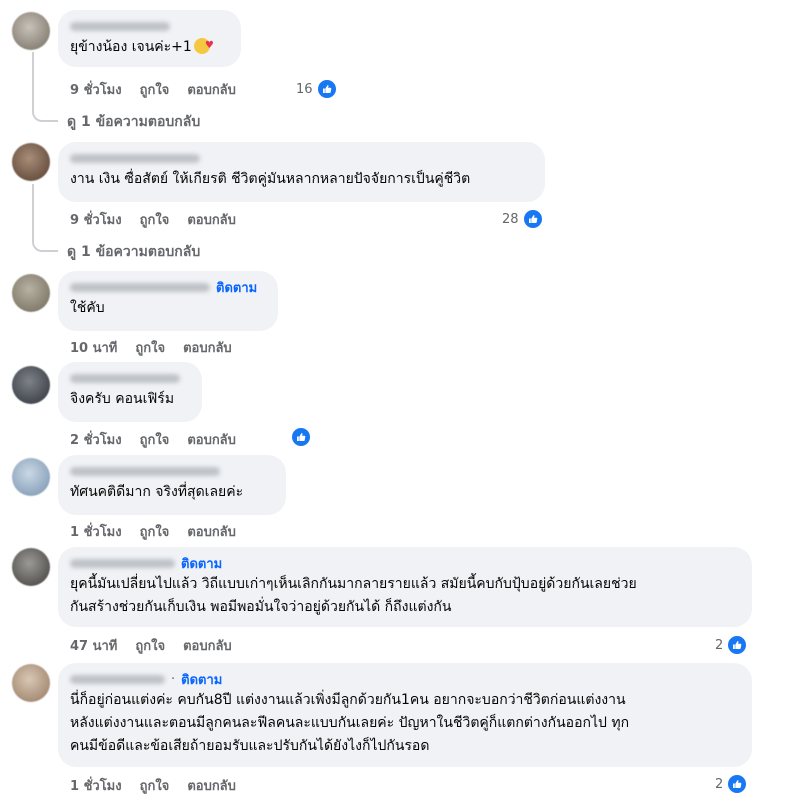  I want to click on reaction-number: 28, so click(510, 219).